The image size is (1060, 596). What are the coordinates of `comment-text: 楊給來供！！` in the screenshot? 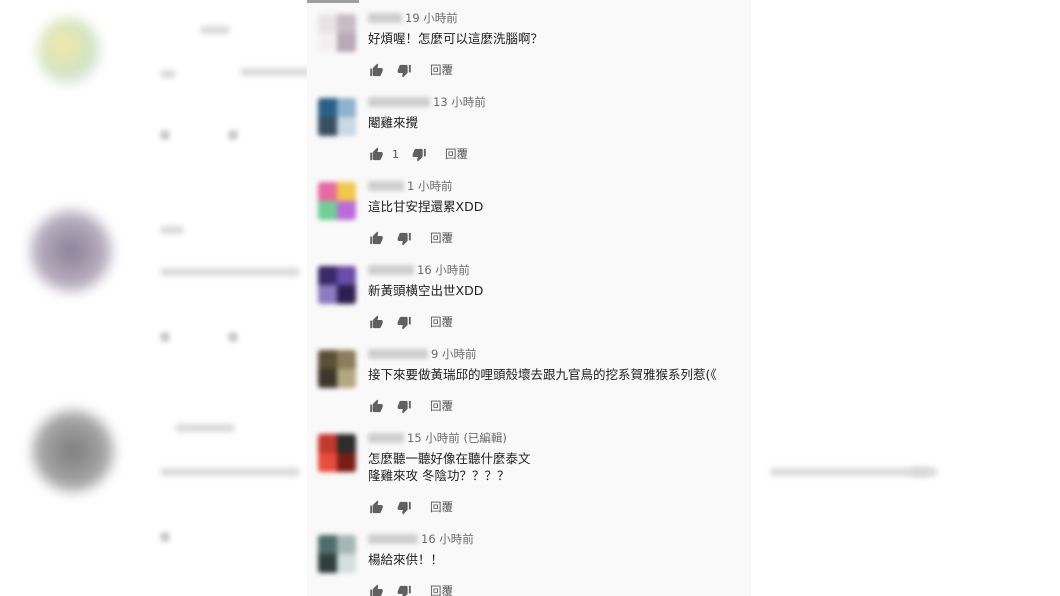 It's located at (405, 559).